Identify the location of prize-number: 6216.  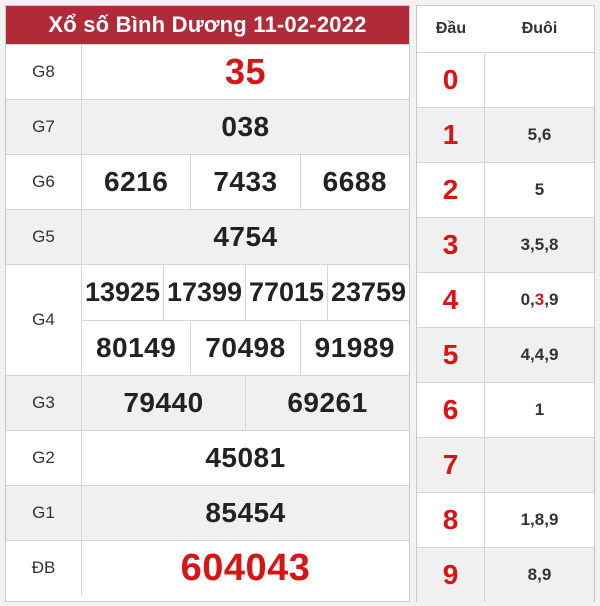
(136, 181).